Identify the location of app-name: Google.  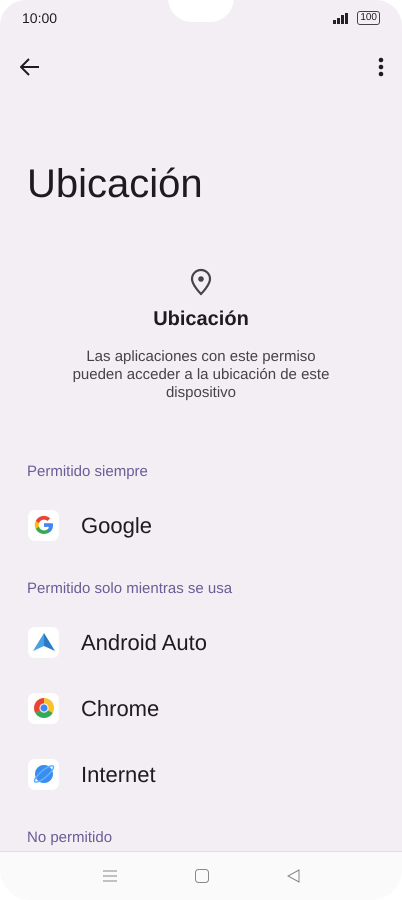
(116, 526).